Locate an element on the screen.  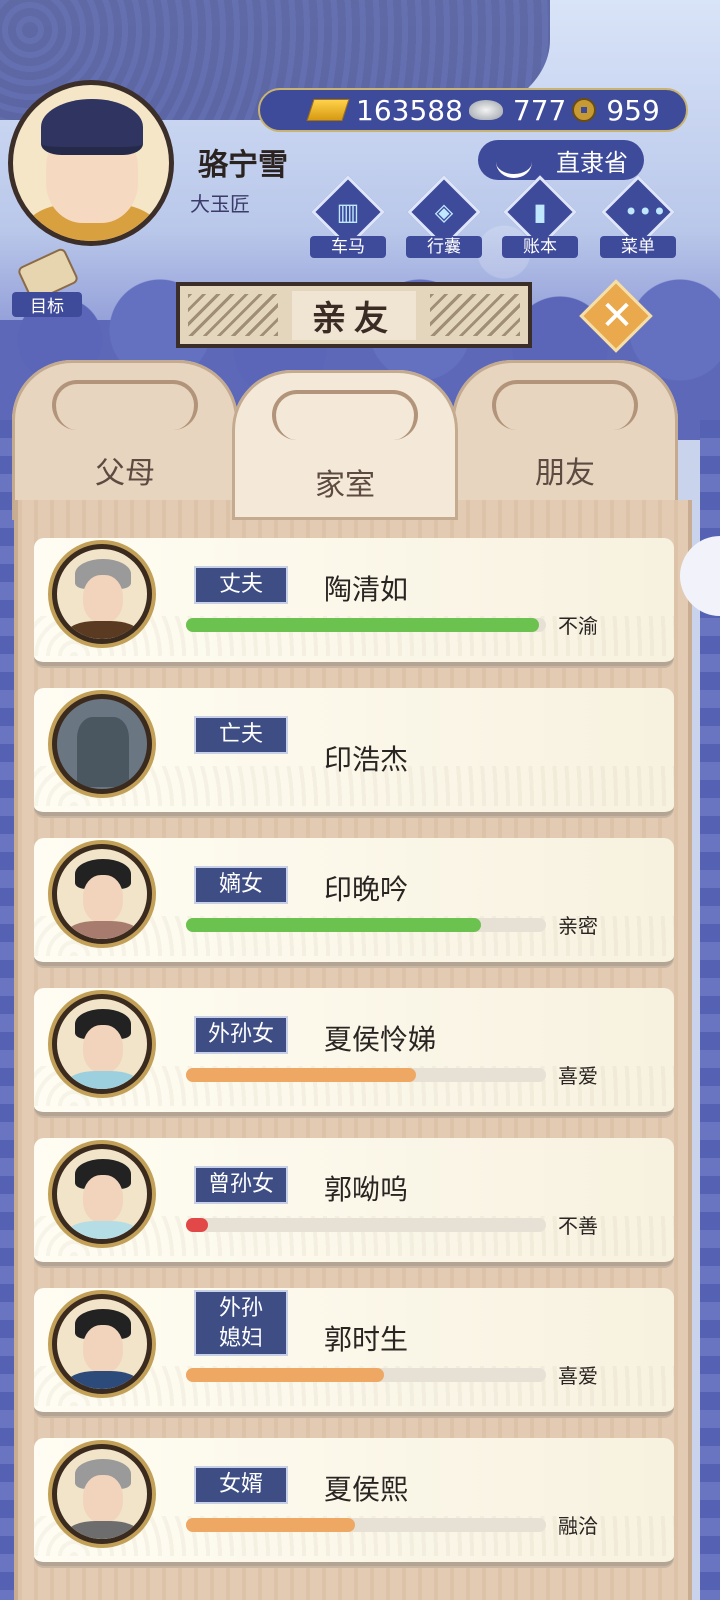
currency-bar: 163588 777 959 is located at coordinates (473, 110).